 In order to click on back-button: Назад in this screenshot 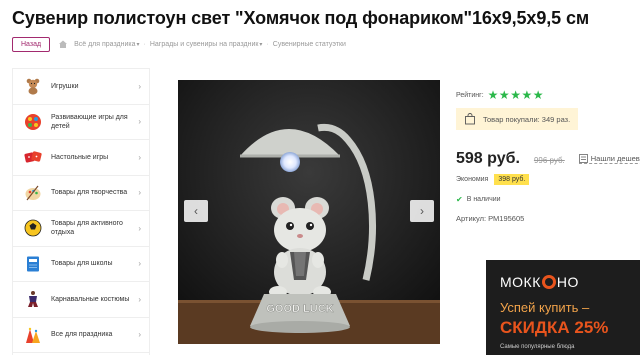, I will do `click(31, 44)`.